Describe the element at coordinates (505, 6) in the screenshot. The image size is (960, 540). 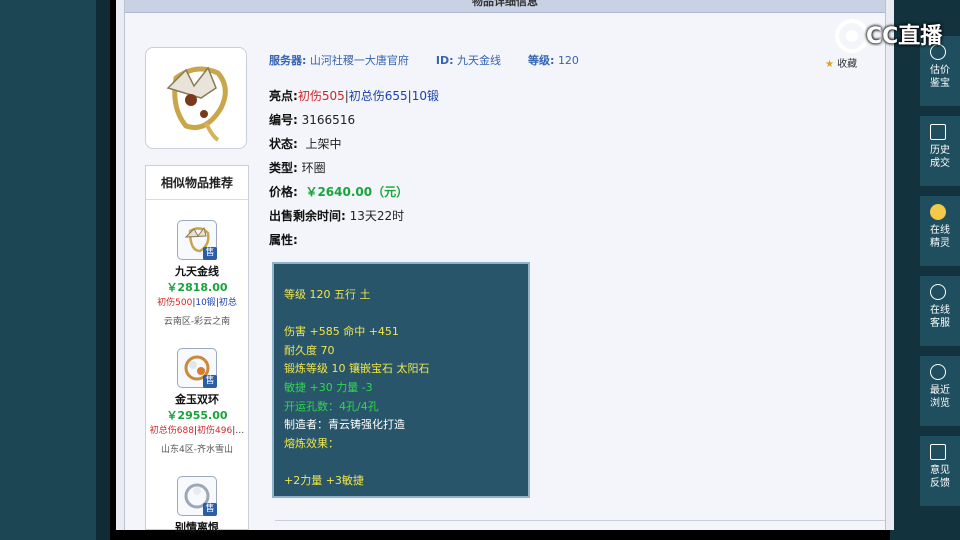
I see `panel-header: 物品详细信息` at that location.